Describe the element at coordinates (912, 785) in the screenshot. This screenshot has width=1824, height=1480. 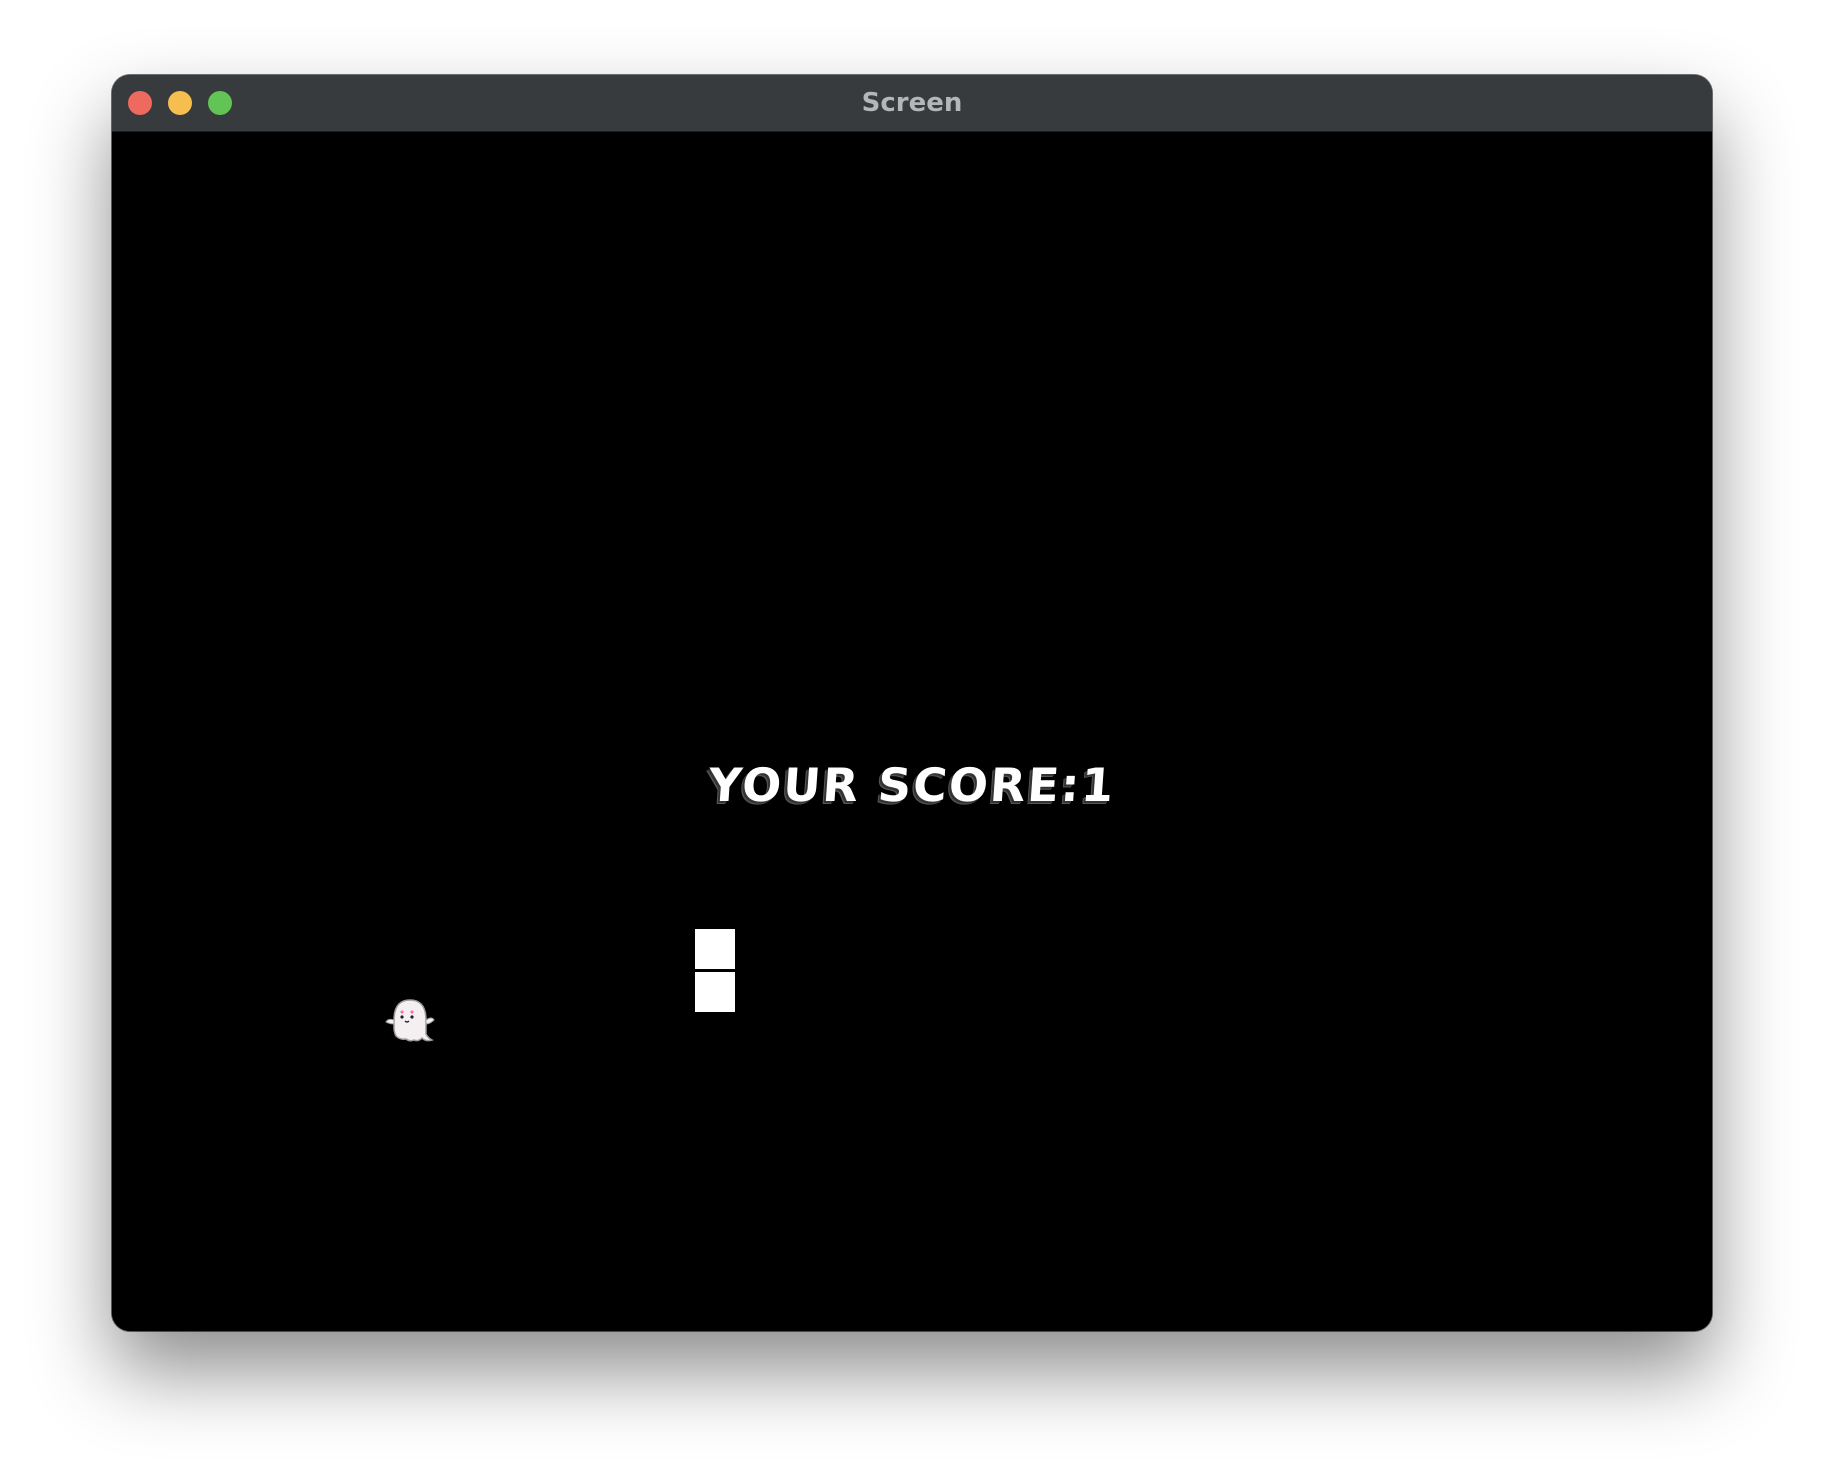
I see `score-text: YOUR SCORE:1` at that location.